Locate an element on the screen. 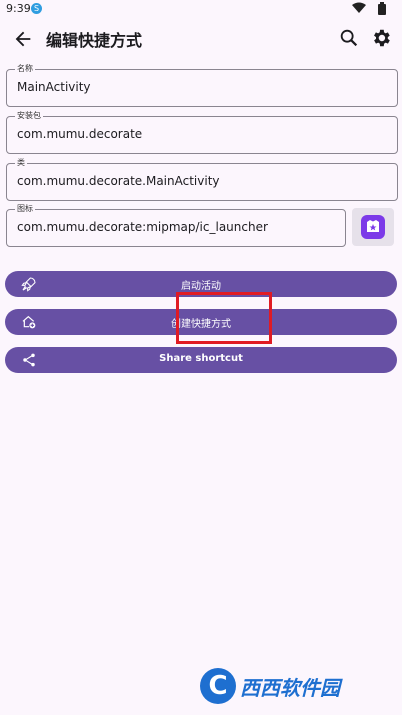 The height and width of the screenshot is (715, 402). class-field-value: com.mumu.decorate.MainActivity is located at coordinates (118, 181).